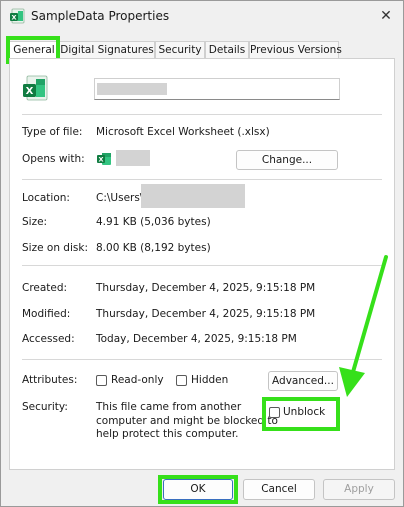 This screenshot has width=404, height=507. What do you see at coordinates (52, 132) in the screenshot?
I see `type-of-file-label: Type of file:` at bounding box center [52, 132].